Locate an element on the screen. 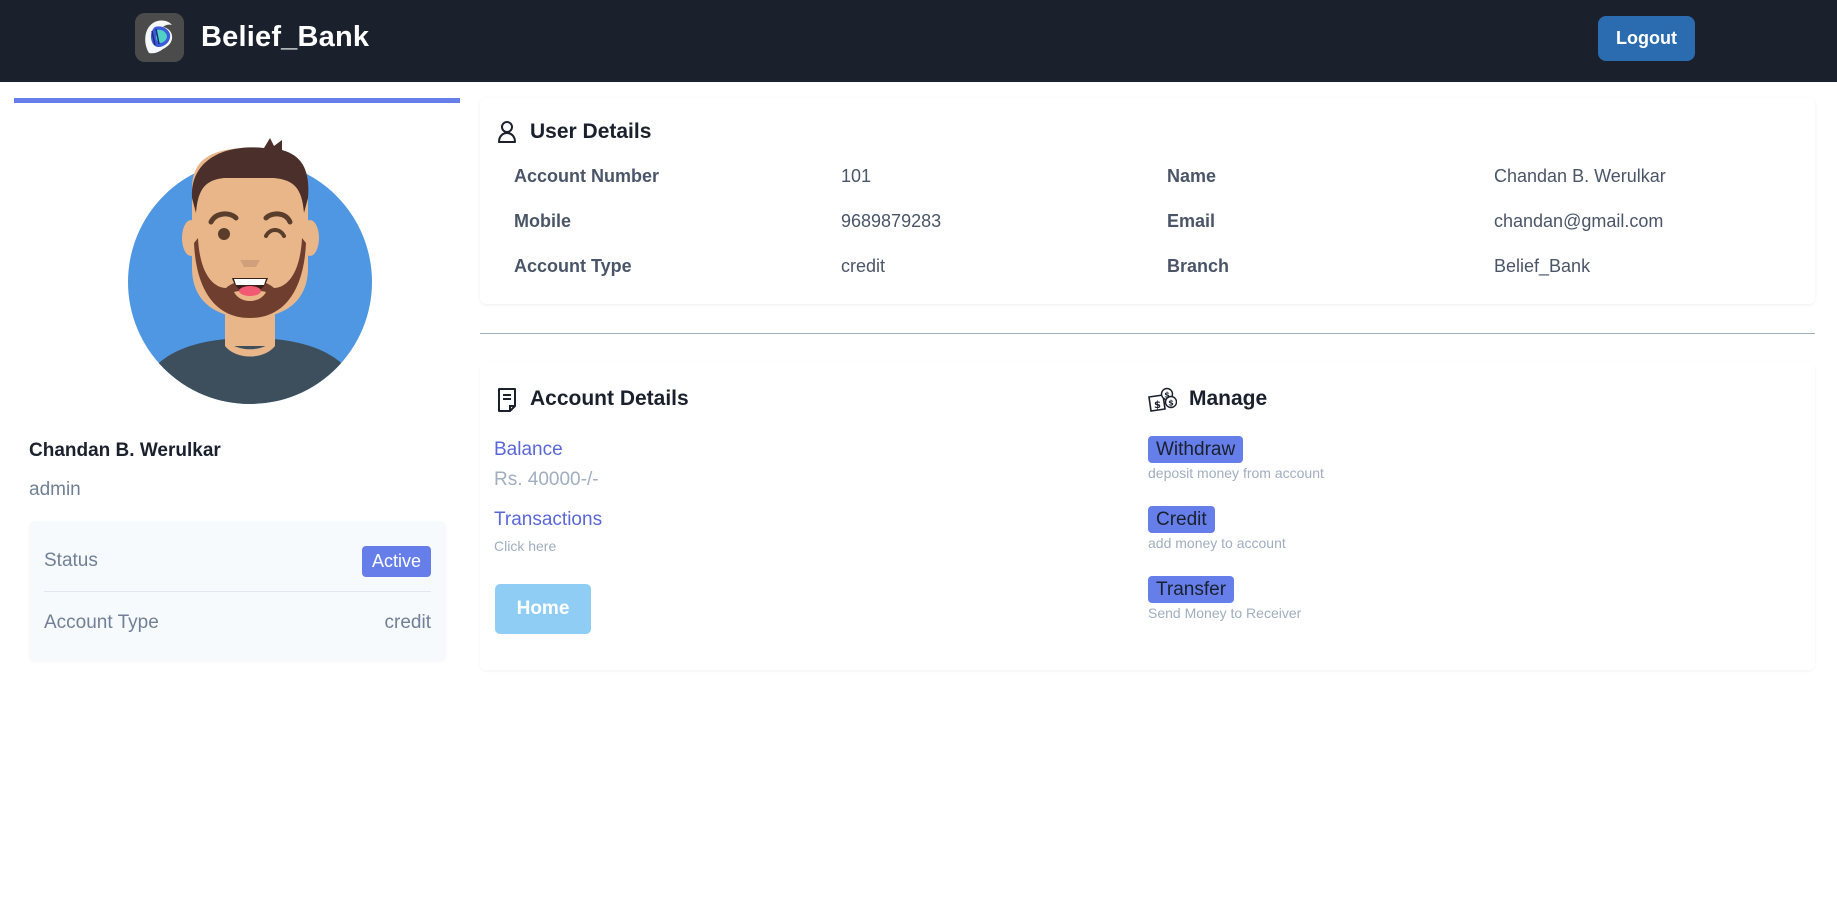 The height and width of the screenshot is (916, 1837). balance-link: Balance is located at coordinates (528, 450).